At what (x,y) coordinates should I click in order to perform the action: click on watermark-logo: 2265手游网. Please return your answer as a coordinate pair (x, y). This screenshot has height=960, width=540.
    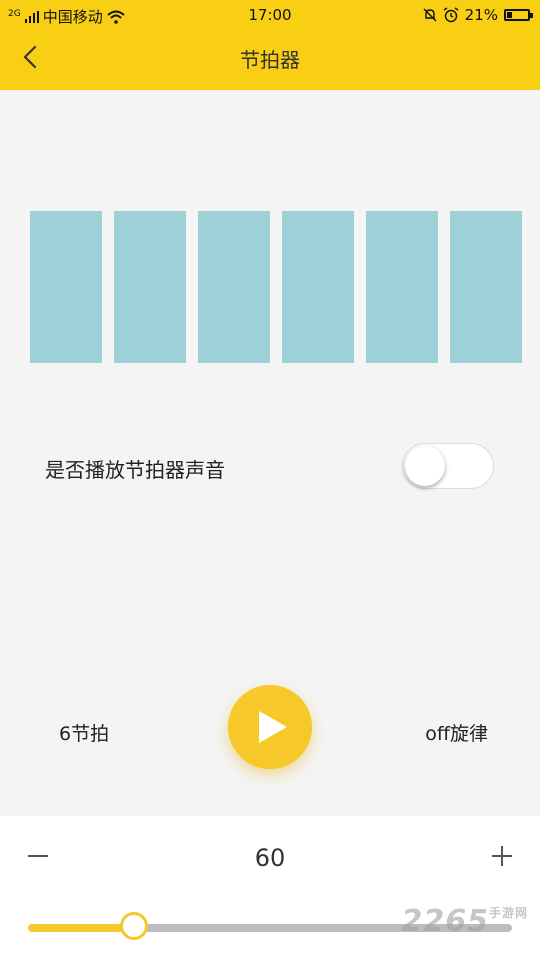
    Looking at the image, I should click on (464, 921).